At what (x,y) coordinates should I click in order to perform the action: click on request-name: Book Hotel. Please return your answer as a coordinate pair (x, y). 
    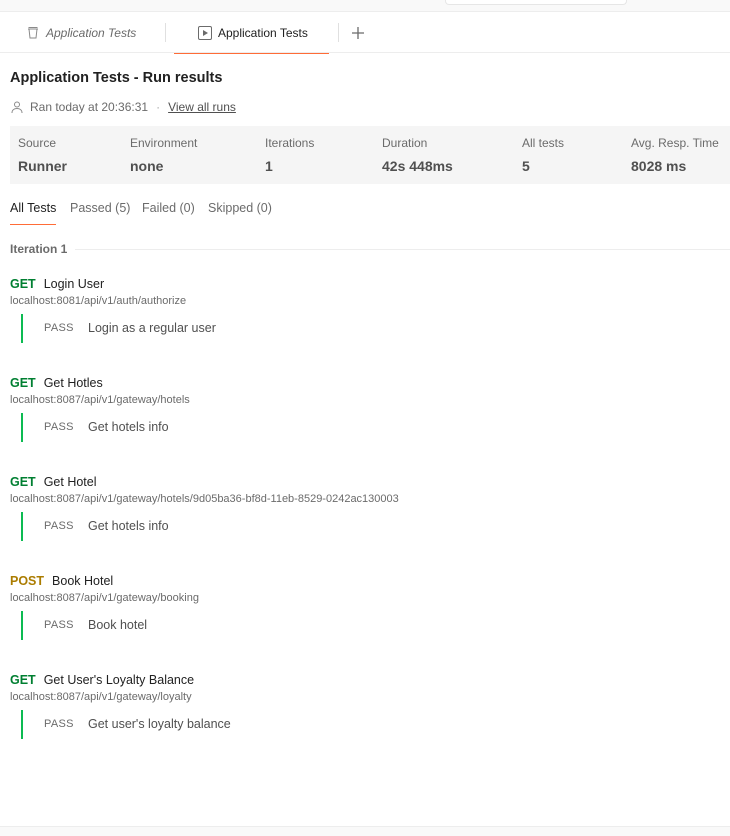
    Looking at the image, I should click on (82, 581).